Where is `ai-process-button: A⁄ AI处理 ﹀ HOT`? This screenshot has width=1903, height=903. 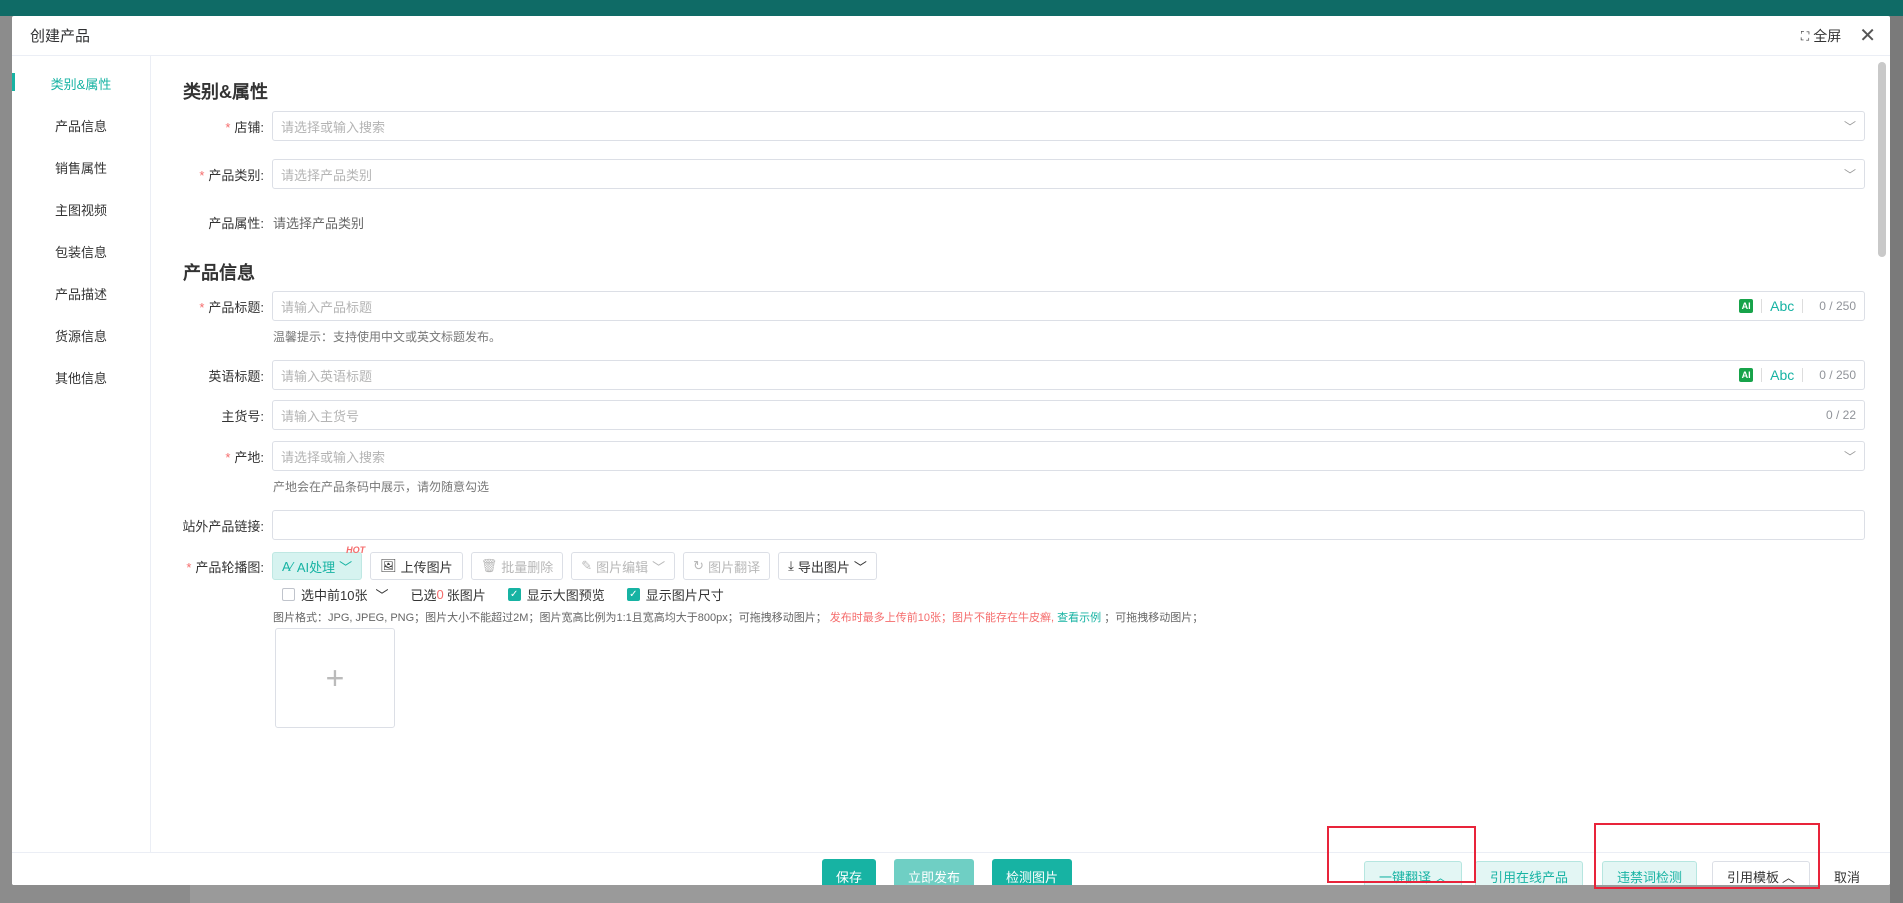
ai-process-button: A⁄ AI处理 ﹀ HOT is located at coordinates (318, 562).